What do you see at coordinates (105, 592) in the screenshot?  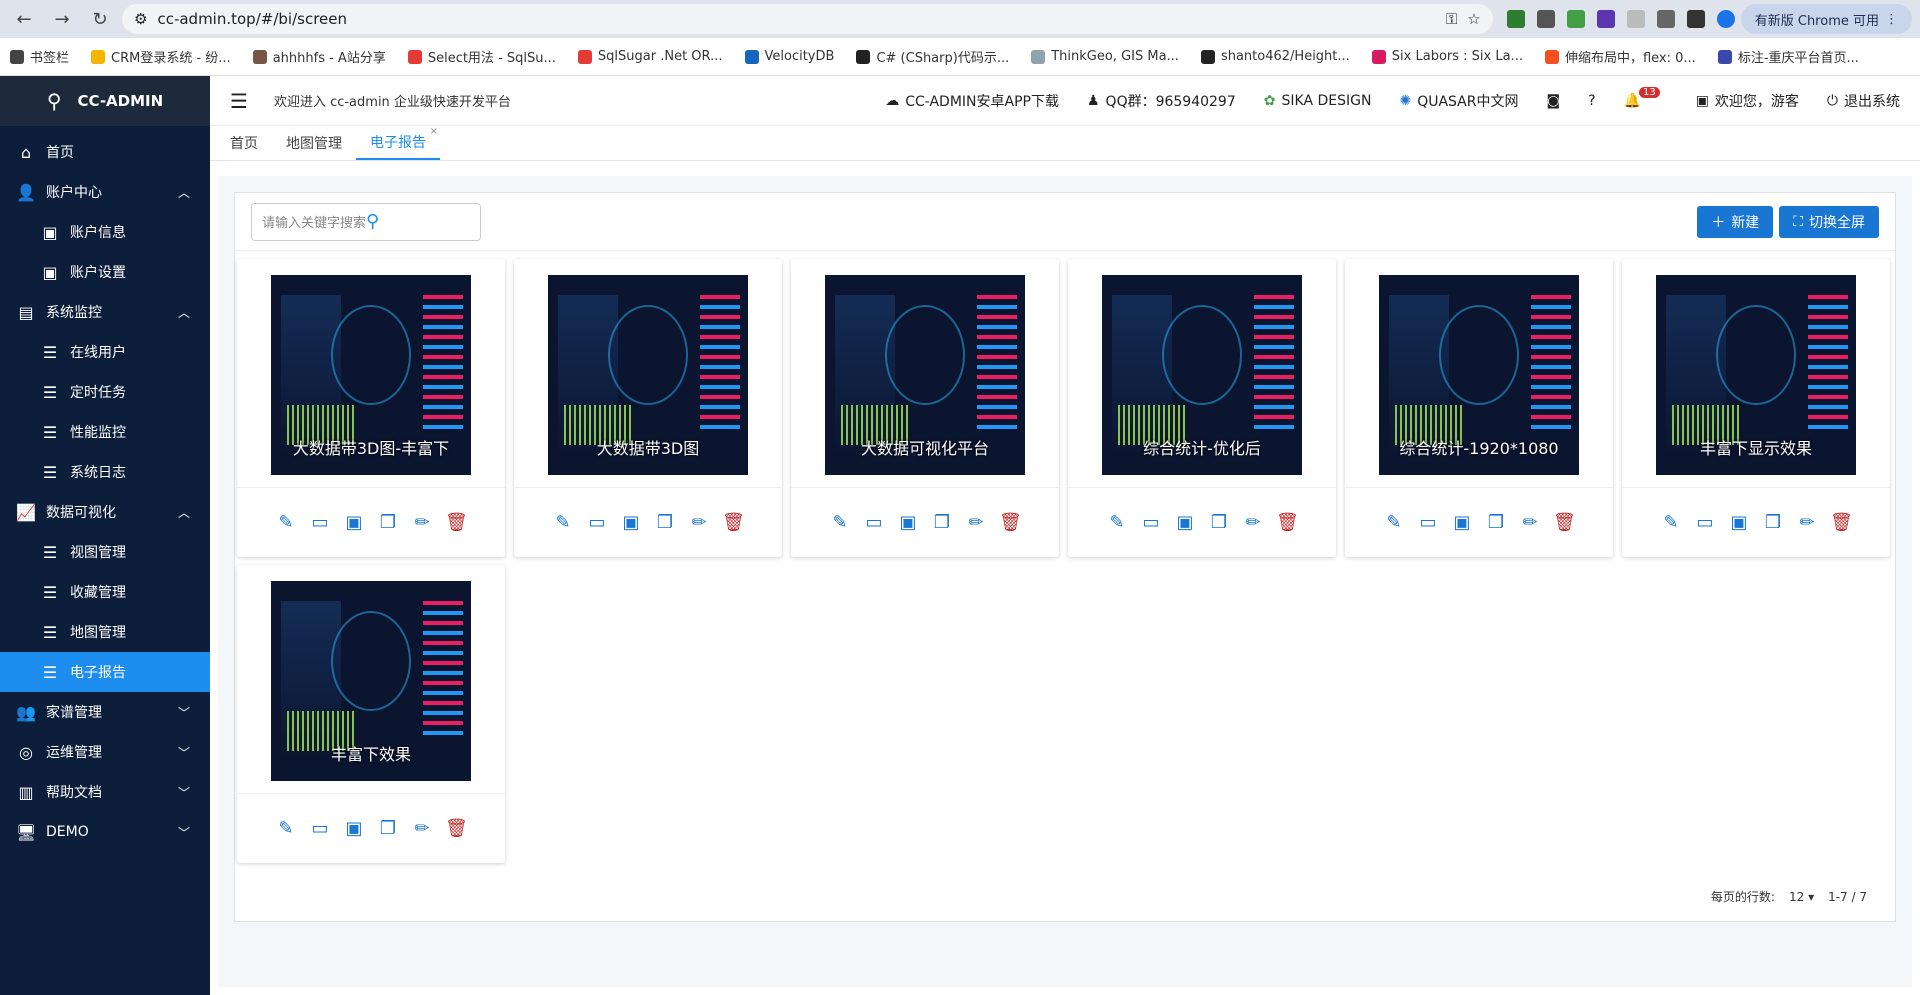 I see `sidebar-item: ☰ 收藏管理` at bounding box center [105, 592].